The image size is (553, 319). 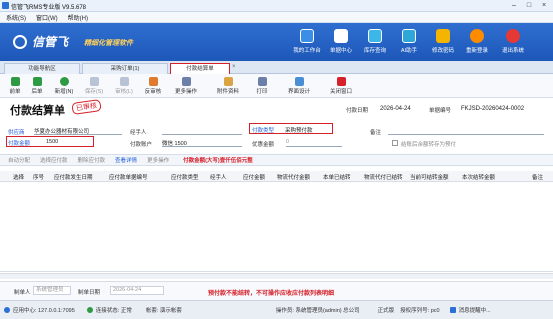 I want to click on slogan: 精细化管理软件, so click(x=108, y=43).